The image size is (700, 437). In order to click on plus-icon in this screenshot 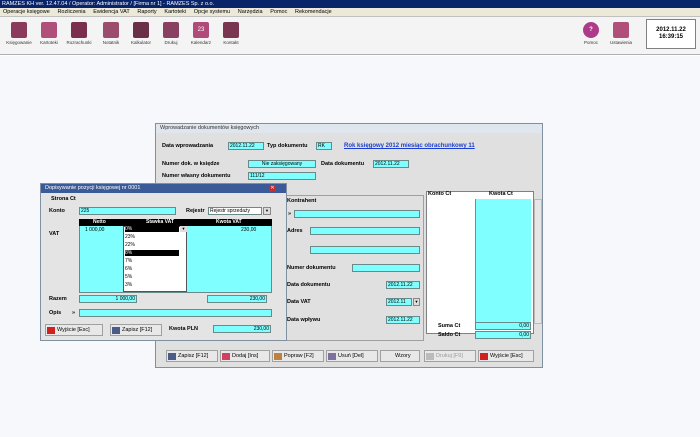, I will do `click(226, 356)`.